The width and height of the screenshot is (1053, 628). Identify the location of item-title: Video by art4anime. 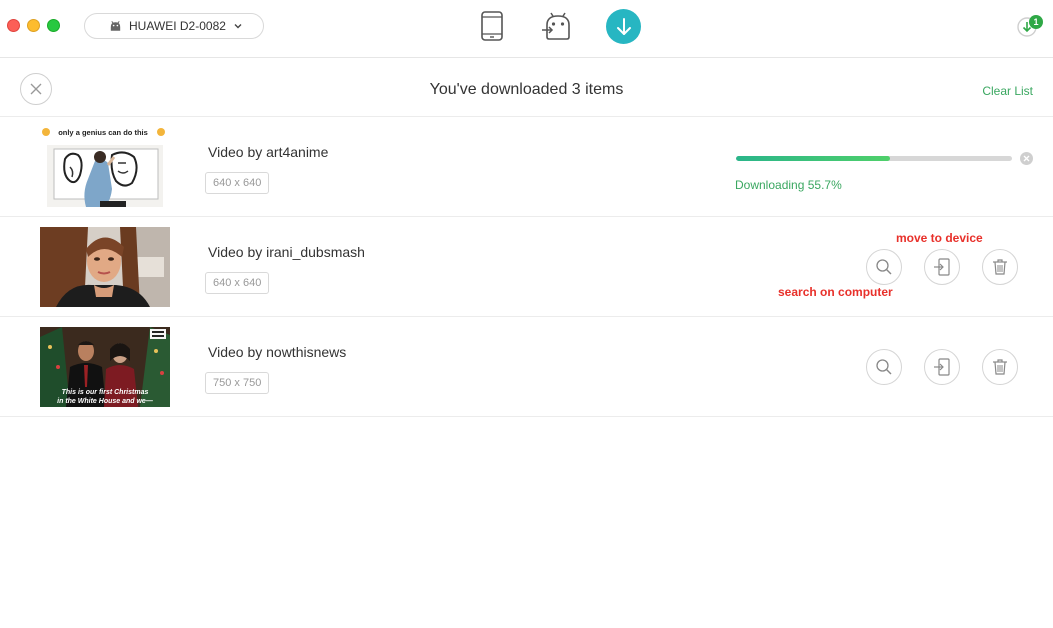
(268, 152).